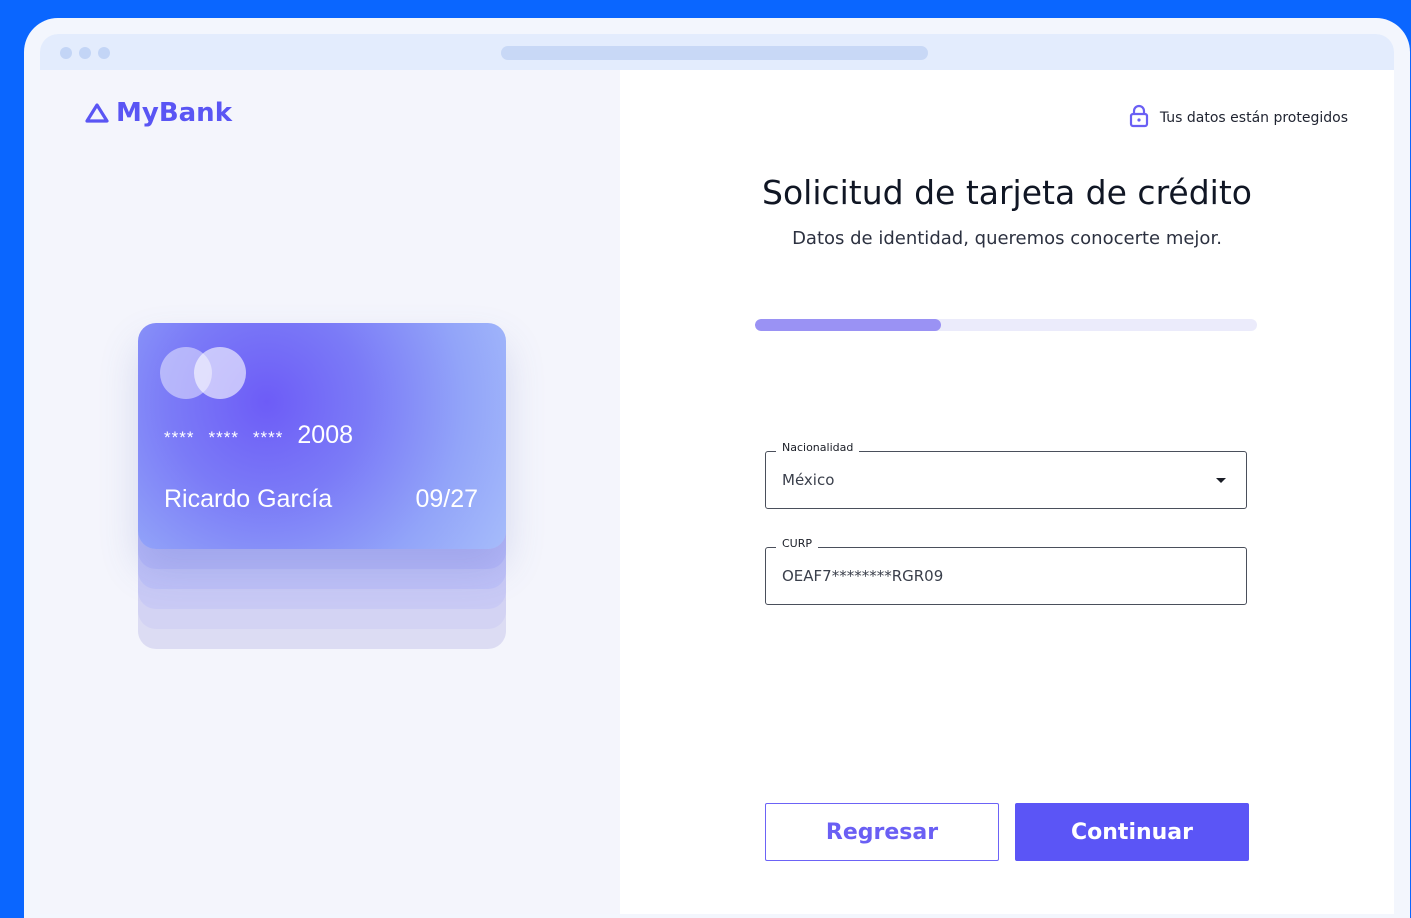 Image resolution: width=1411 pixels, height=918 pixels. I want to click on triangle-logo-icon, so click(97, 113).